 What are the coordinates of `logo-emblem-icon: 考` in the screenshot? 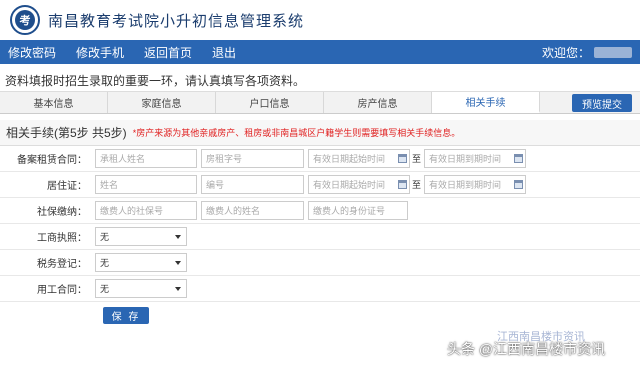 It's located at (25, 20).